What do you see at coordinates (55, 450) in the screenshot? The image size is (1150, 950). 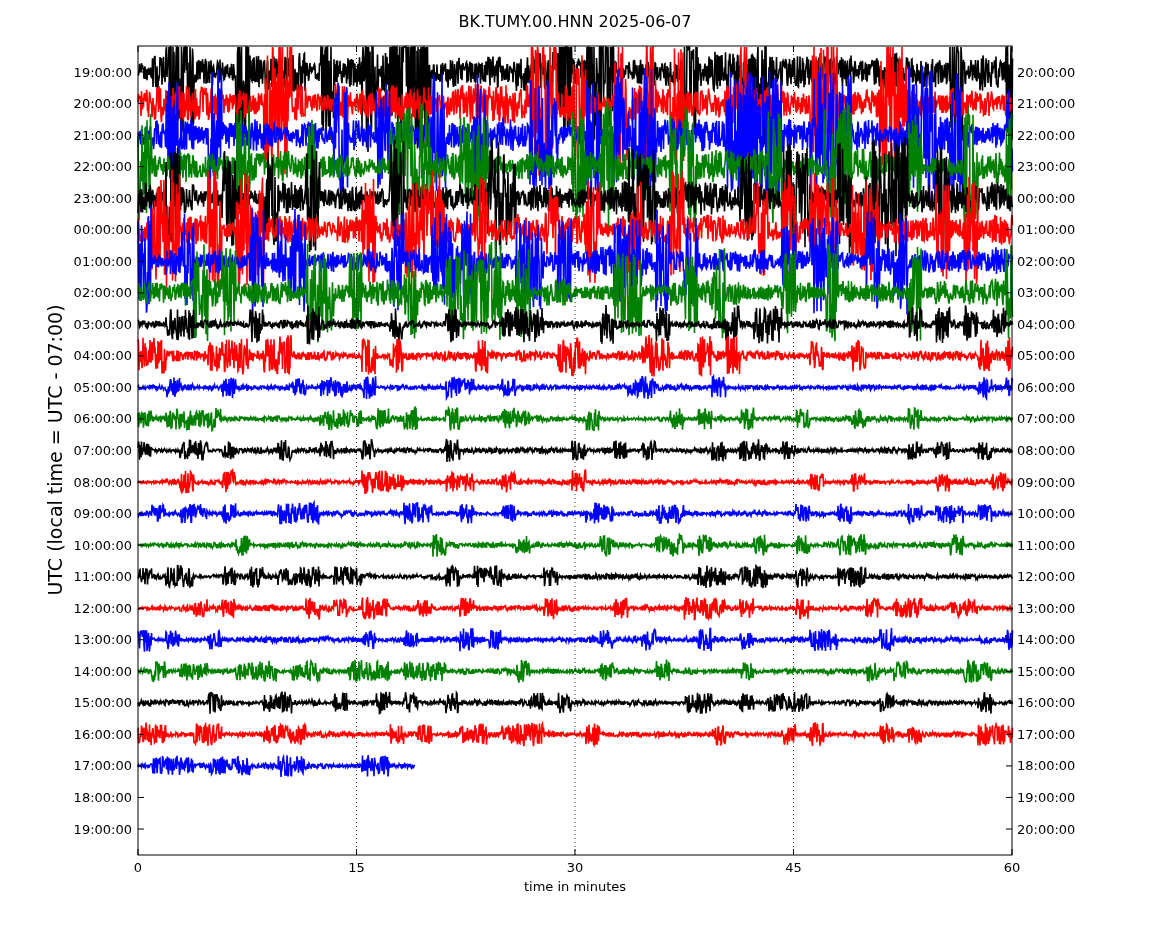 I see `y-axis-label: UTC (local time = UTC - 07:00)` at bounding box center [55, 450].